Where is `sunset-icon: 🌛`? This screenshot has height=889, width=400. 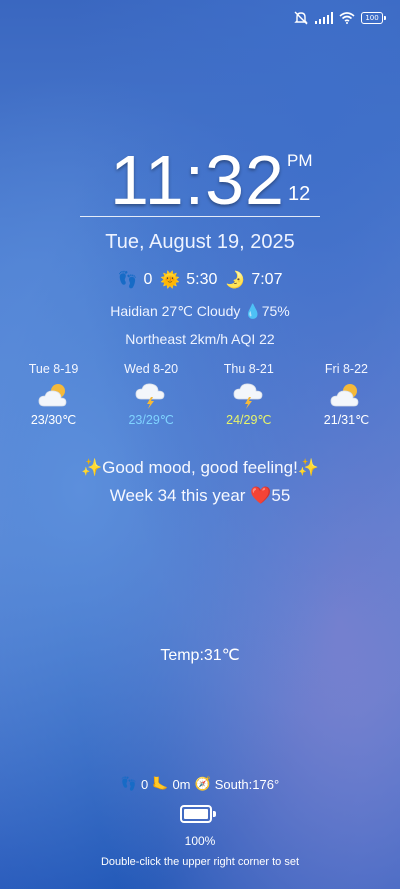
sunset-icon: 🌛 is located at coordinates (235, 280).